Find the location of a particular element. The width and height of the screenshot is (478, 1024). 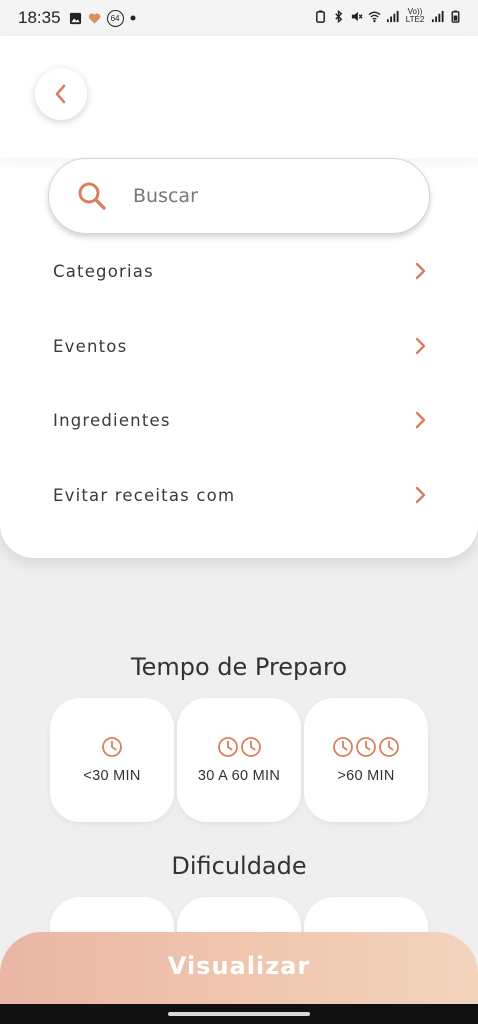

tempo-option-lt30: <30 MIN is located at coordinates (112, 760).